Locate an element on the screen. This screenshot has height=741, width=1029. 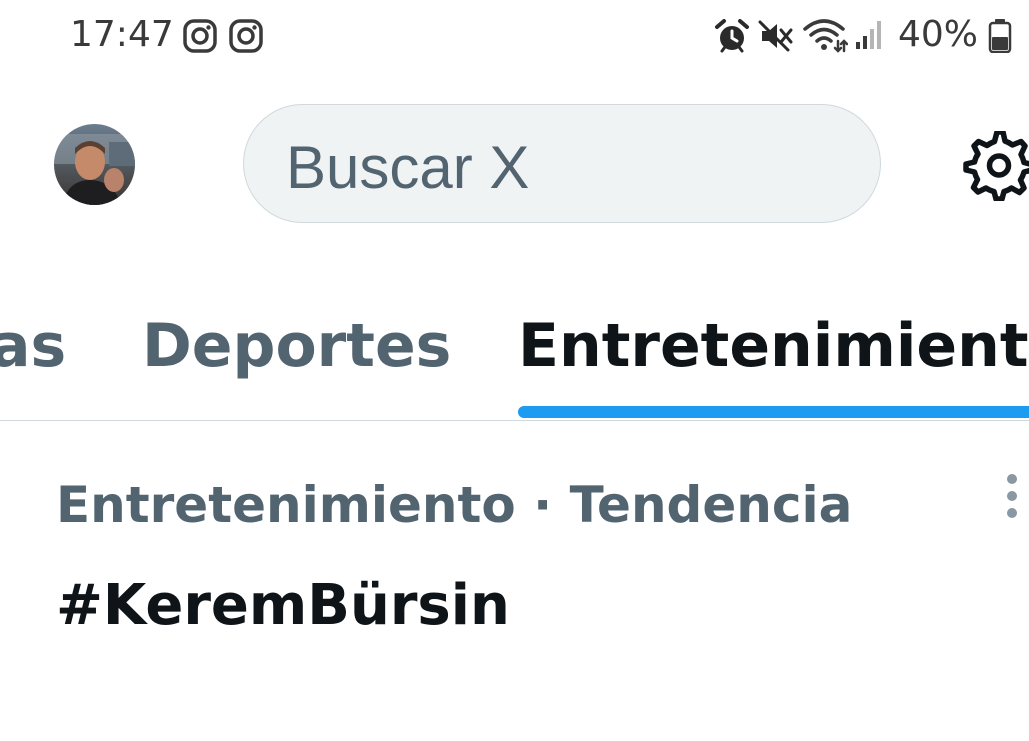
trend-meta: Entretenimiento · Tendencia is located at coordinates (454, 505).